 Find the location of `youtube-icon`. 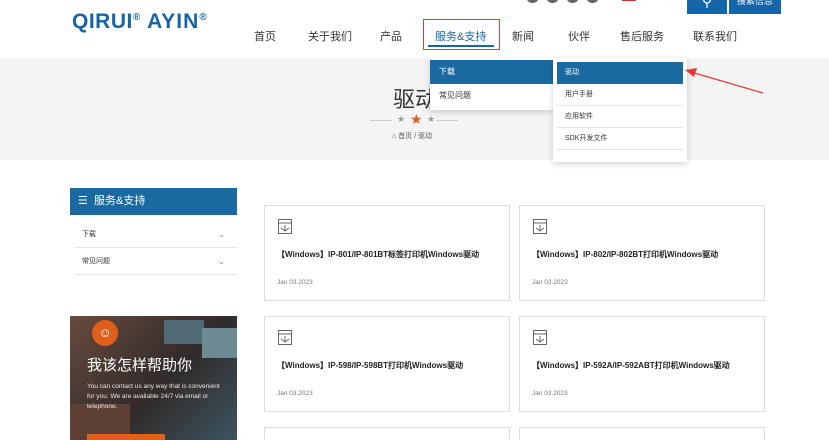

youtube-icon is located at coordinates (592, 1).